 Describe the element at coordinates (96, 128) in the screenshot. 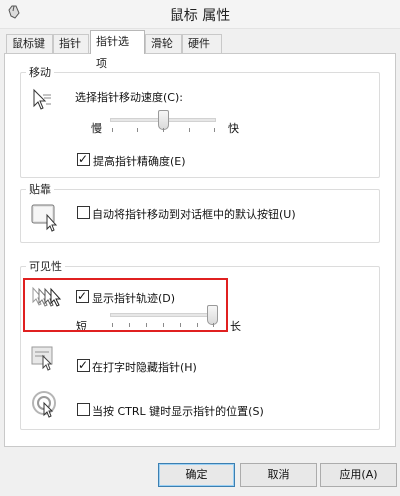

I see `speed-slow-label: 慢` at that location.